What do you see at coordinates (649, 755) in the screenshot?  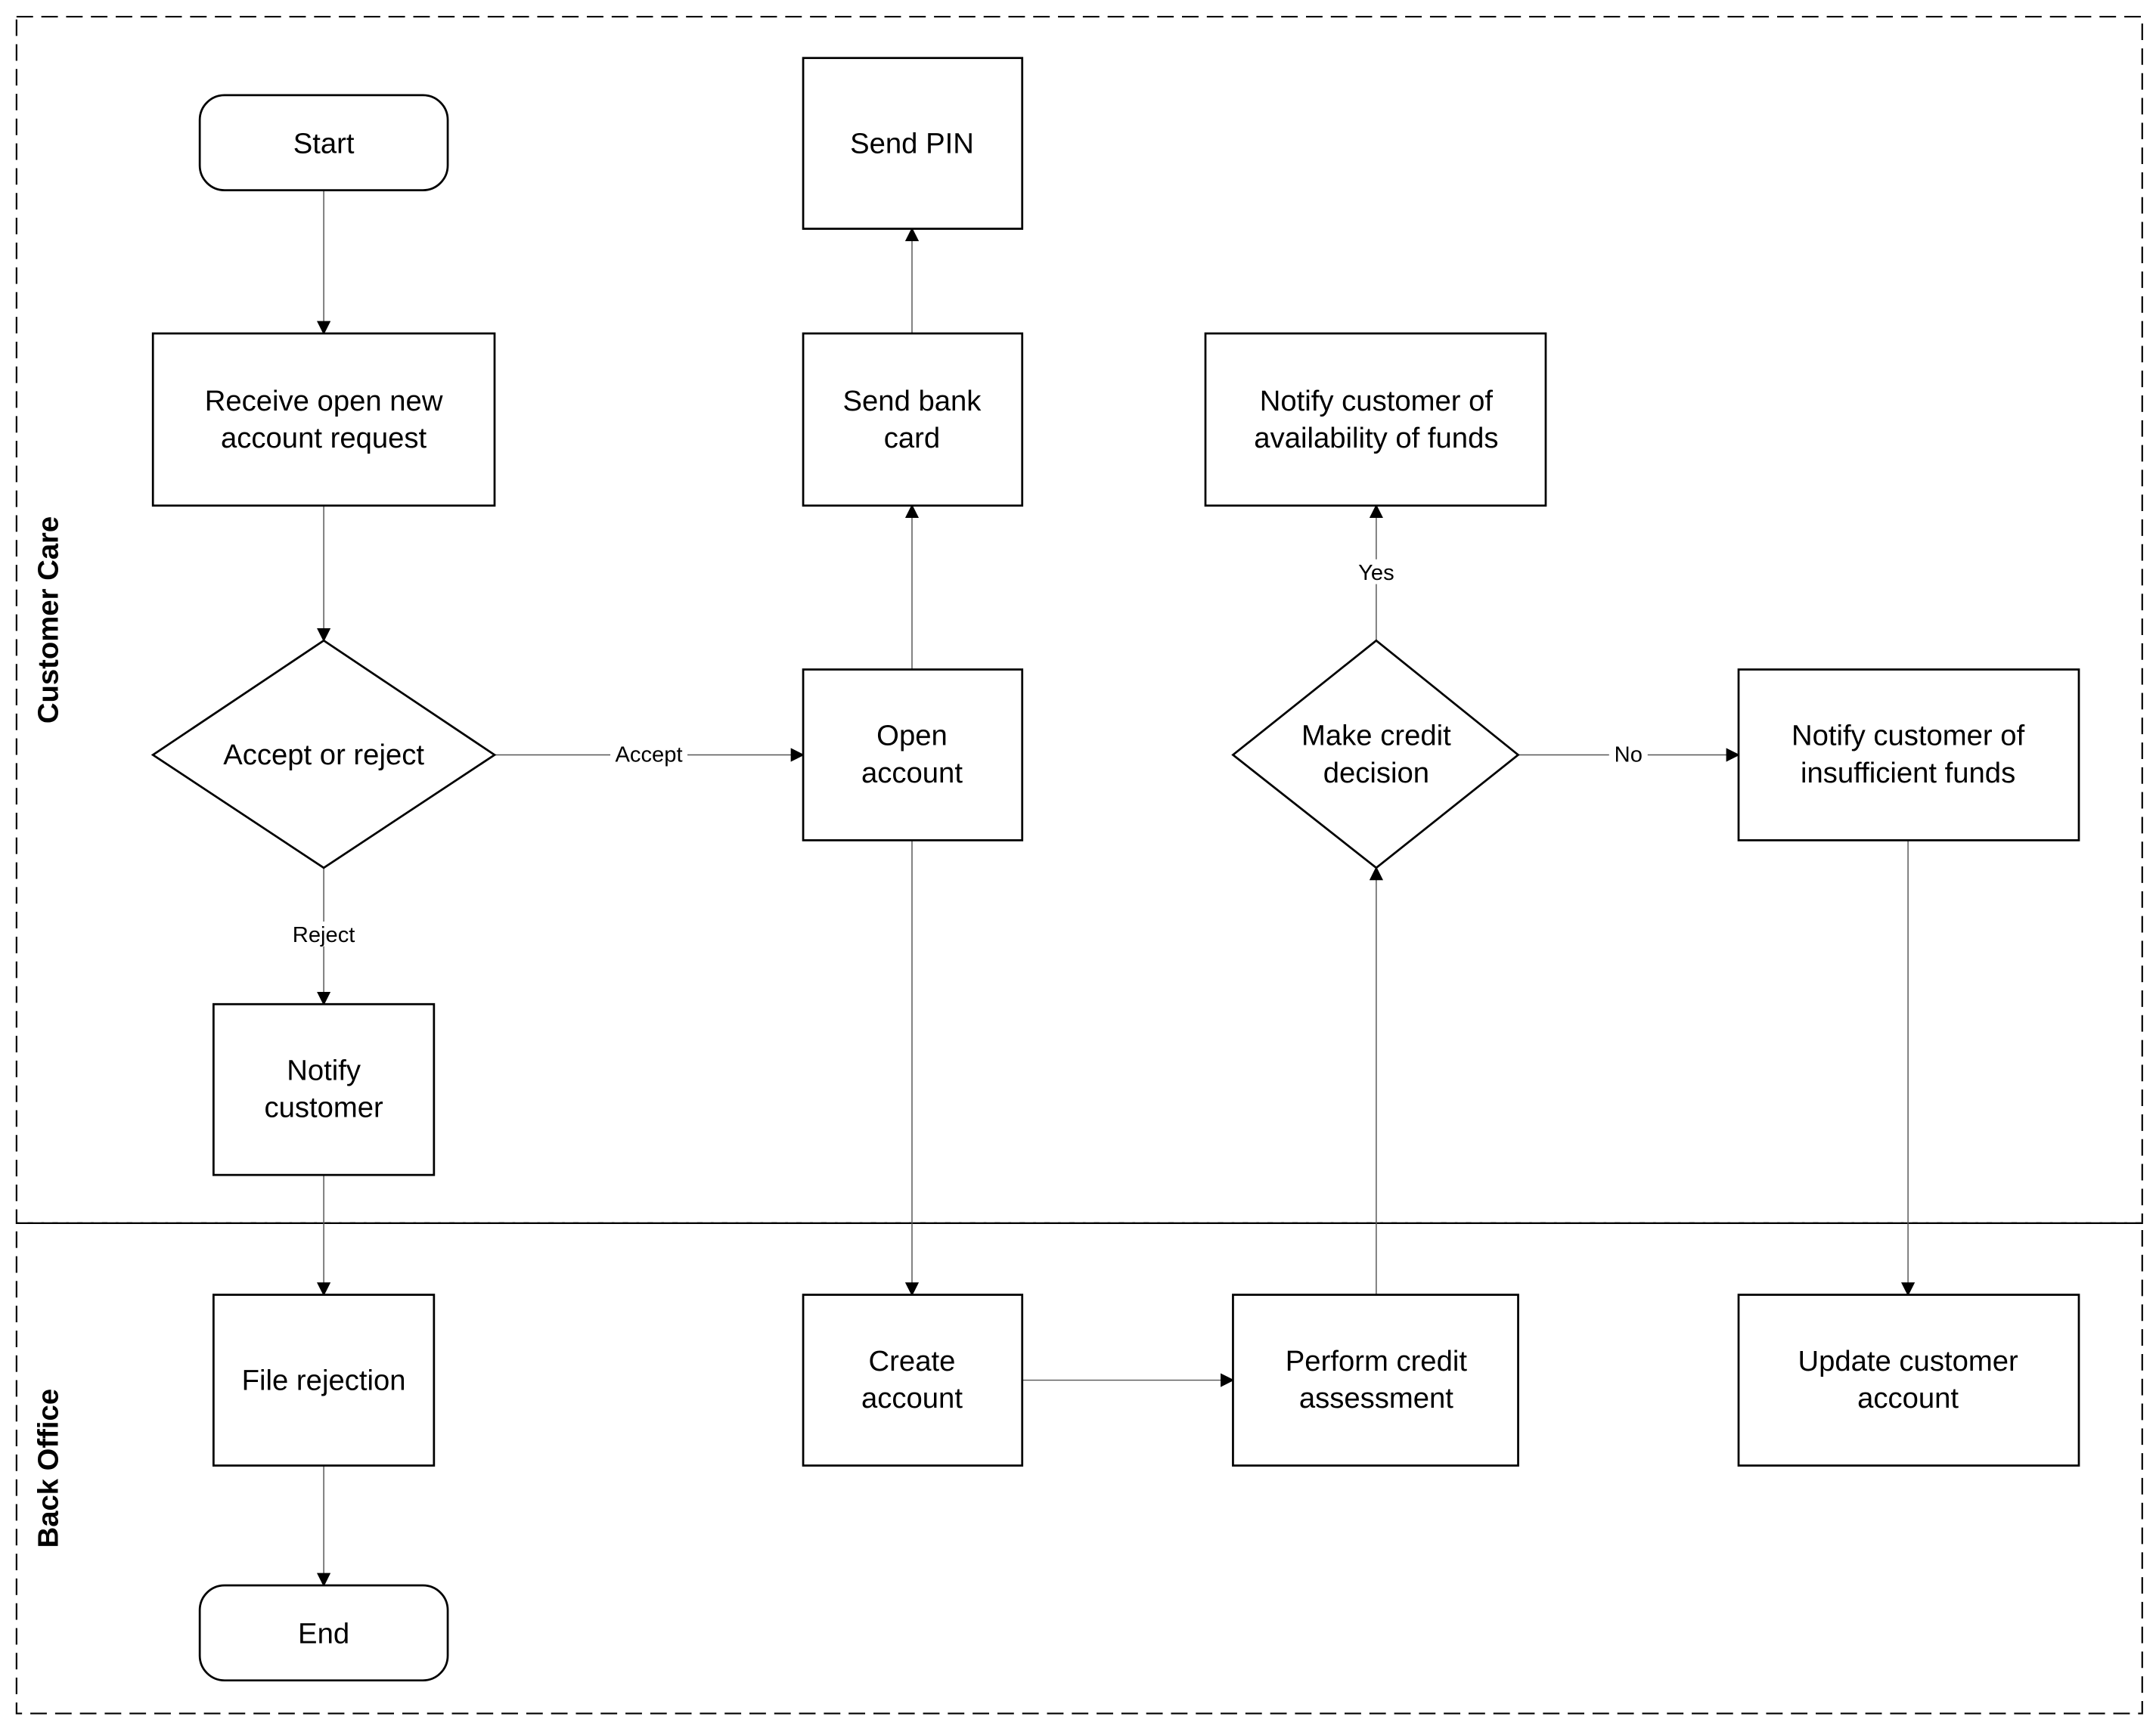 I see `edge-label-accept: Accept` at bounding box center [649, 755].